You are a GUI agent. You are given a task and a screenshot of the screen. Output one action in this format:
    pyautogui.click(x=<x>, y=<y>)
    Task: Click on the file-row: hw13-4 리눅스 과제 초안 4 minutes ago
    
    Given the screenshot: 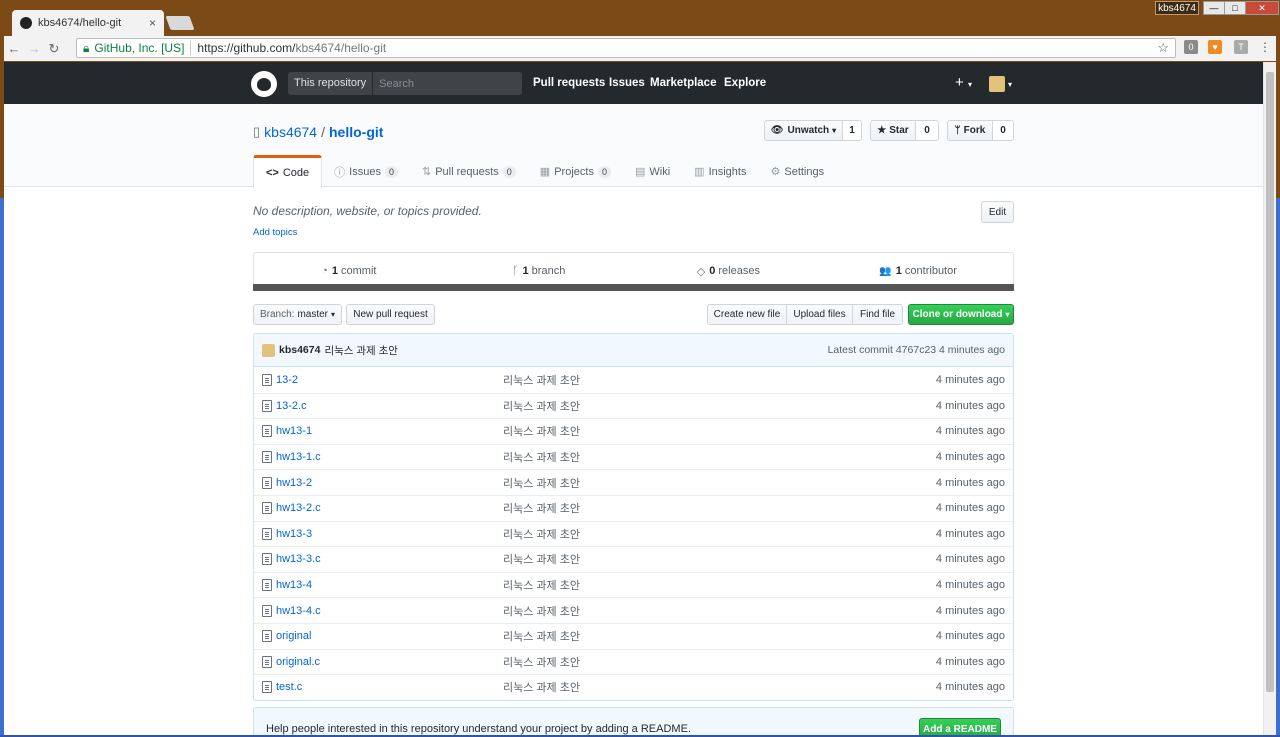 What is the action you would take?
    pyautogui.click(x=633, y=584)
    